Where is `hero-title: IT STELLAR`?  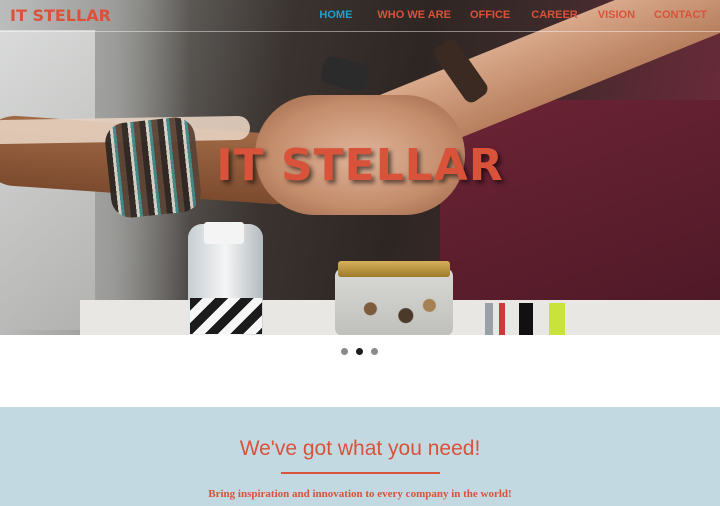 hero-title: IT STELLAR is located at coordinates (360, 165).